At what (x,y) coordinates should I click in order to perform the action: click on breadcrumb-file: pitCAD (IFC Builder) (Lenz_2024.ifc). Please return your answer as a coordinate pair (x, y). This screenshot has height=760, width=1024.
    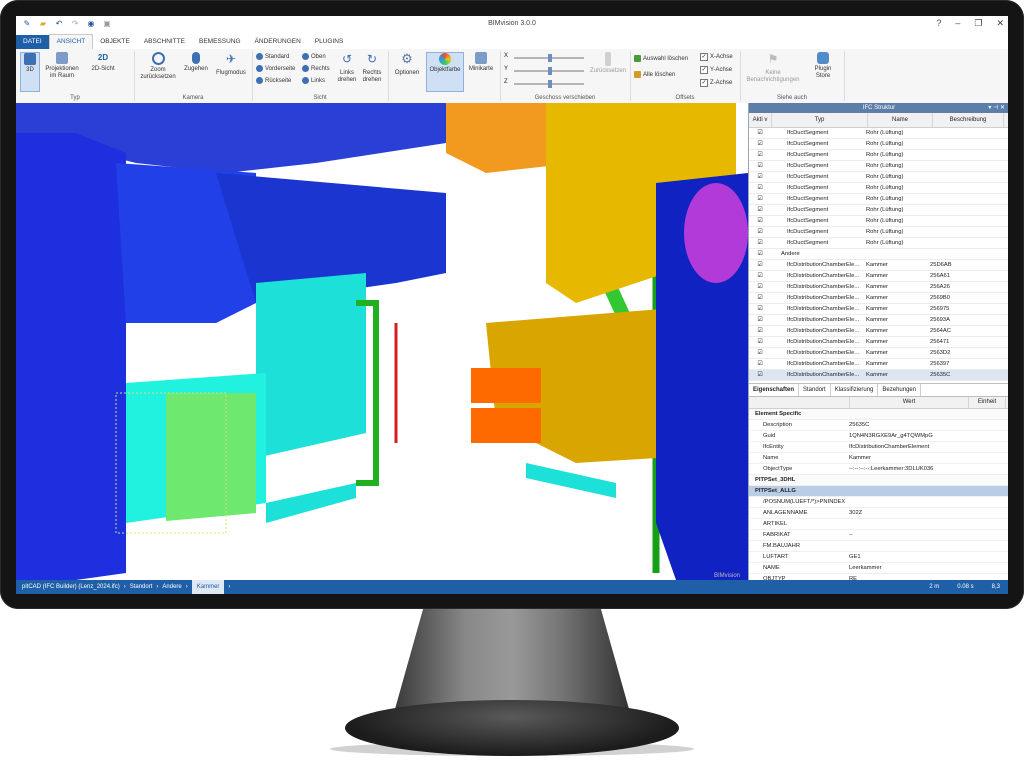
    Looking at the image, I should click on (71, 587).